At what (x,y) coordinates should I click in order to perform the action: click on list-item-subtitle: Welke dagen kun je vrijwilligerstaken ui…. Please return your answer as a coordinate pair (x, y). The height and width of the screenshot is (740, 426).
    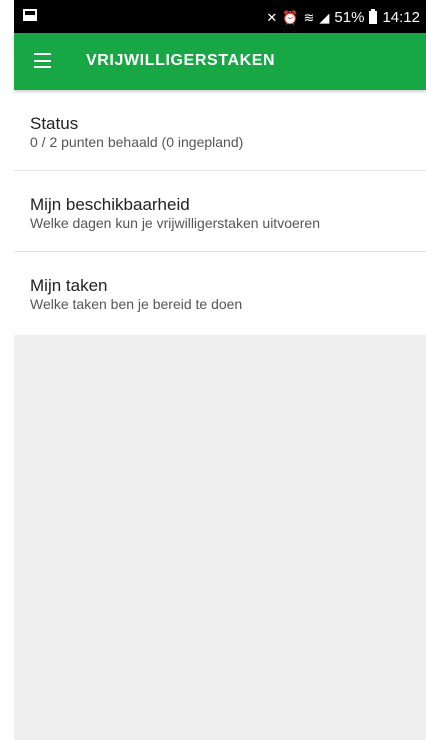
    Looking at the image, I should click on (175, 223).